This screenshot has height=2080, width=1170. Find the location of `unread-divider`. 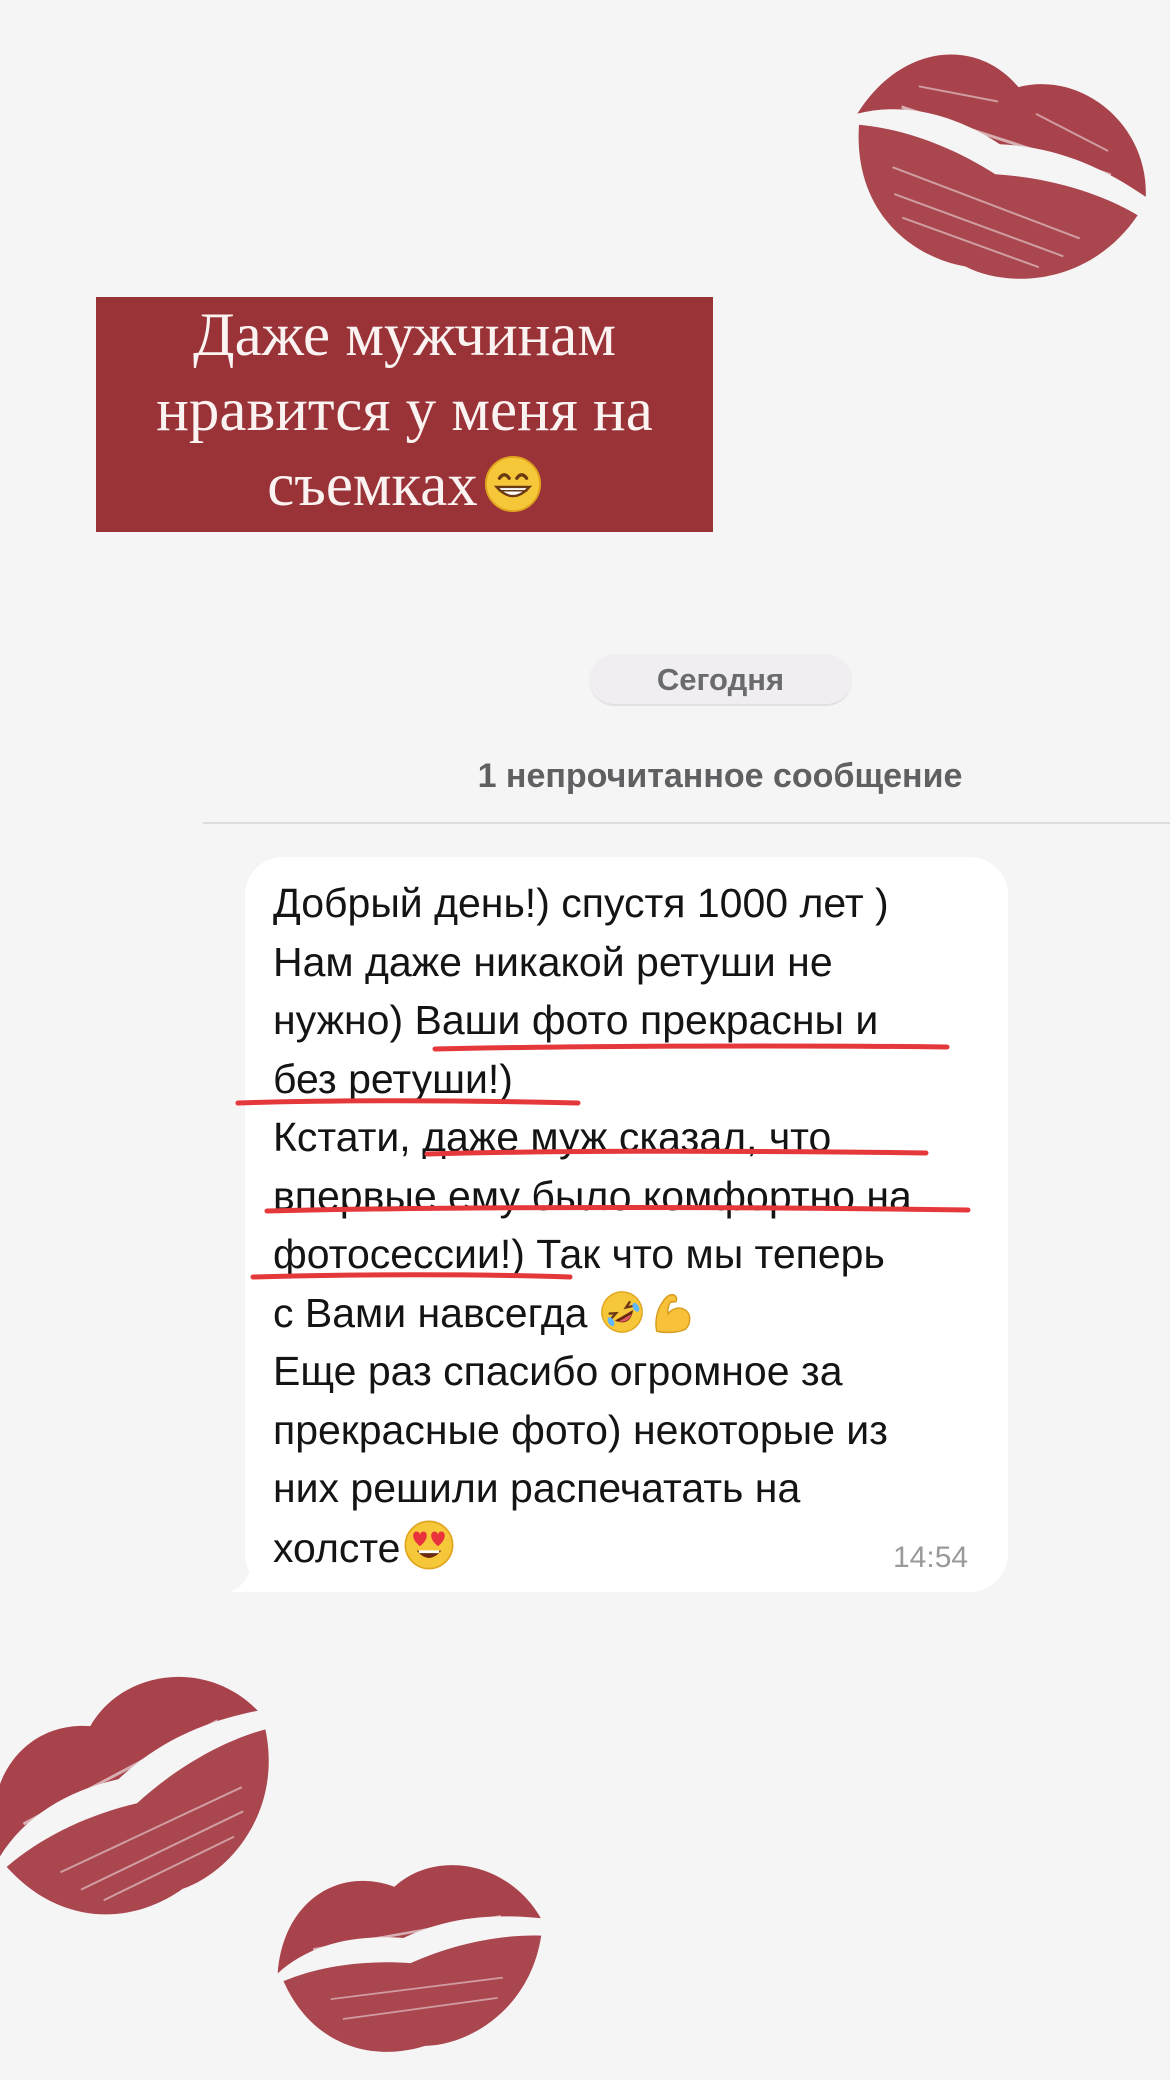

unread-divider is located at coordinates (686, 823).